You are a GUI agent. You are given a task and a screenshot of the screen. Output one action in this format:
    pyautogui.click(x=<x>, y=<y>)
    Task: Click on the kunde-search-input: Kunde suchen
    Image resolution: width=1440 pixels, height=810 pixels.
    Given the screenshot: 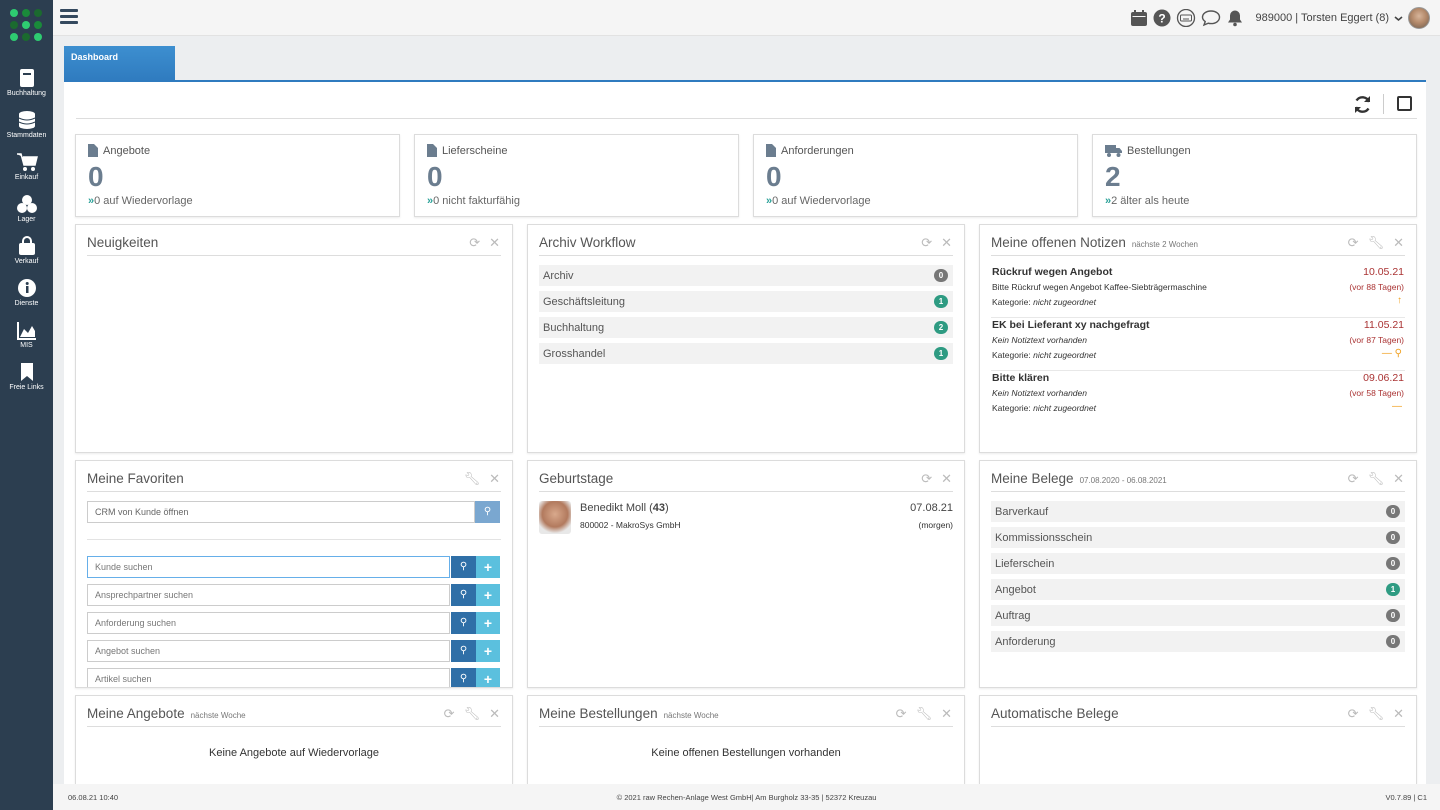 What is the action you would take?
    pyautogui.click(x=268, y=567)
    